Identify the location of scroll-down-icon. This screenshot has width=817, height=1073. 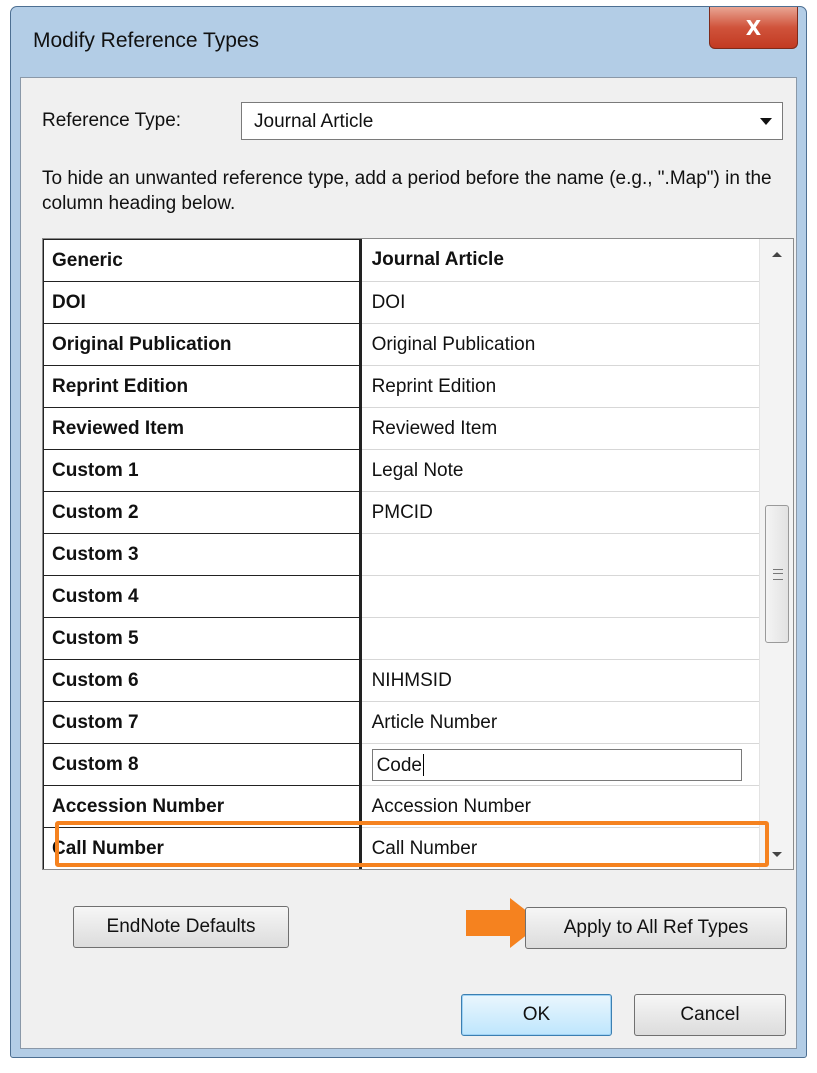
(776, 854).